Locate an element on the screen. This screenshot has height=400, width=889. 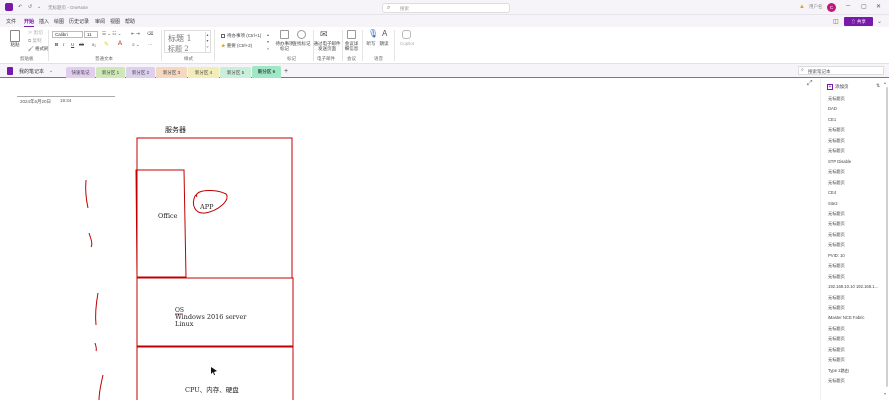
todo-tag-button: 待办事项 (Ctrl+1) is located at coordinates (241, 36).